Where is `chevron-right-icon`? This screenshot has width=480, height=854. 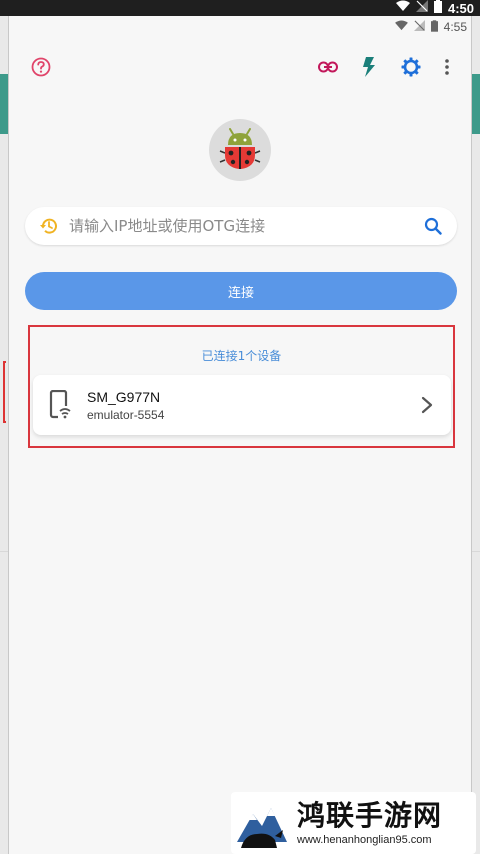 chevron-right-icon is located at coordinates (427, 405).